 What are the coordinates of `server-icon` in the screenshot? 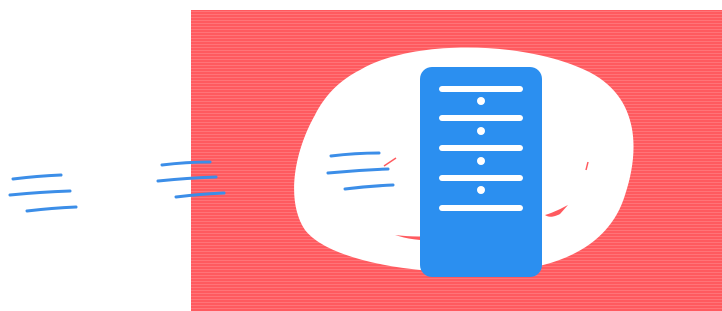 It's located at (481, 172).